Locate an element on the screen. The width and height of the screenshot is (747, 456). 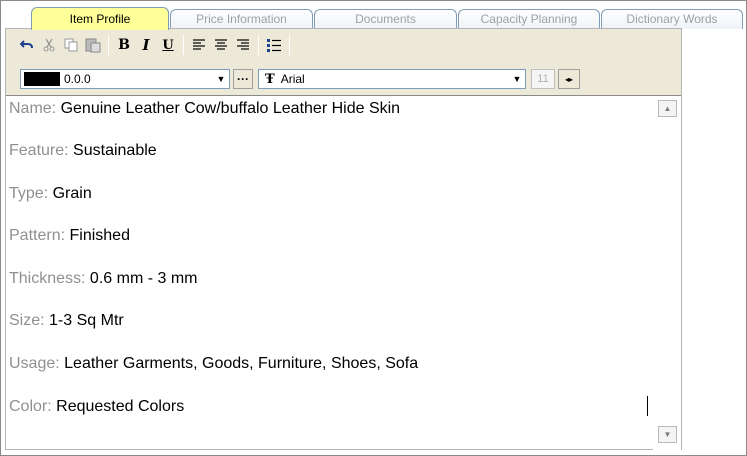
bullet-list-icon is located at coordinates (274, 45).